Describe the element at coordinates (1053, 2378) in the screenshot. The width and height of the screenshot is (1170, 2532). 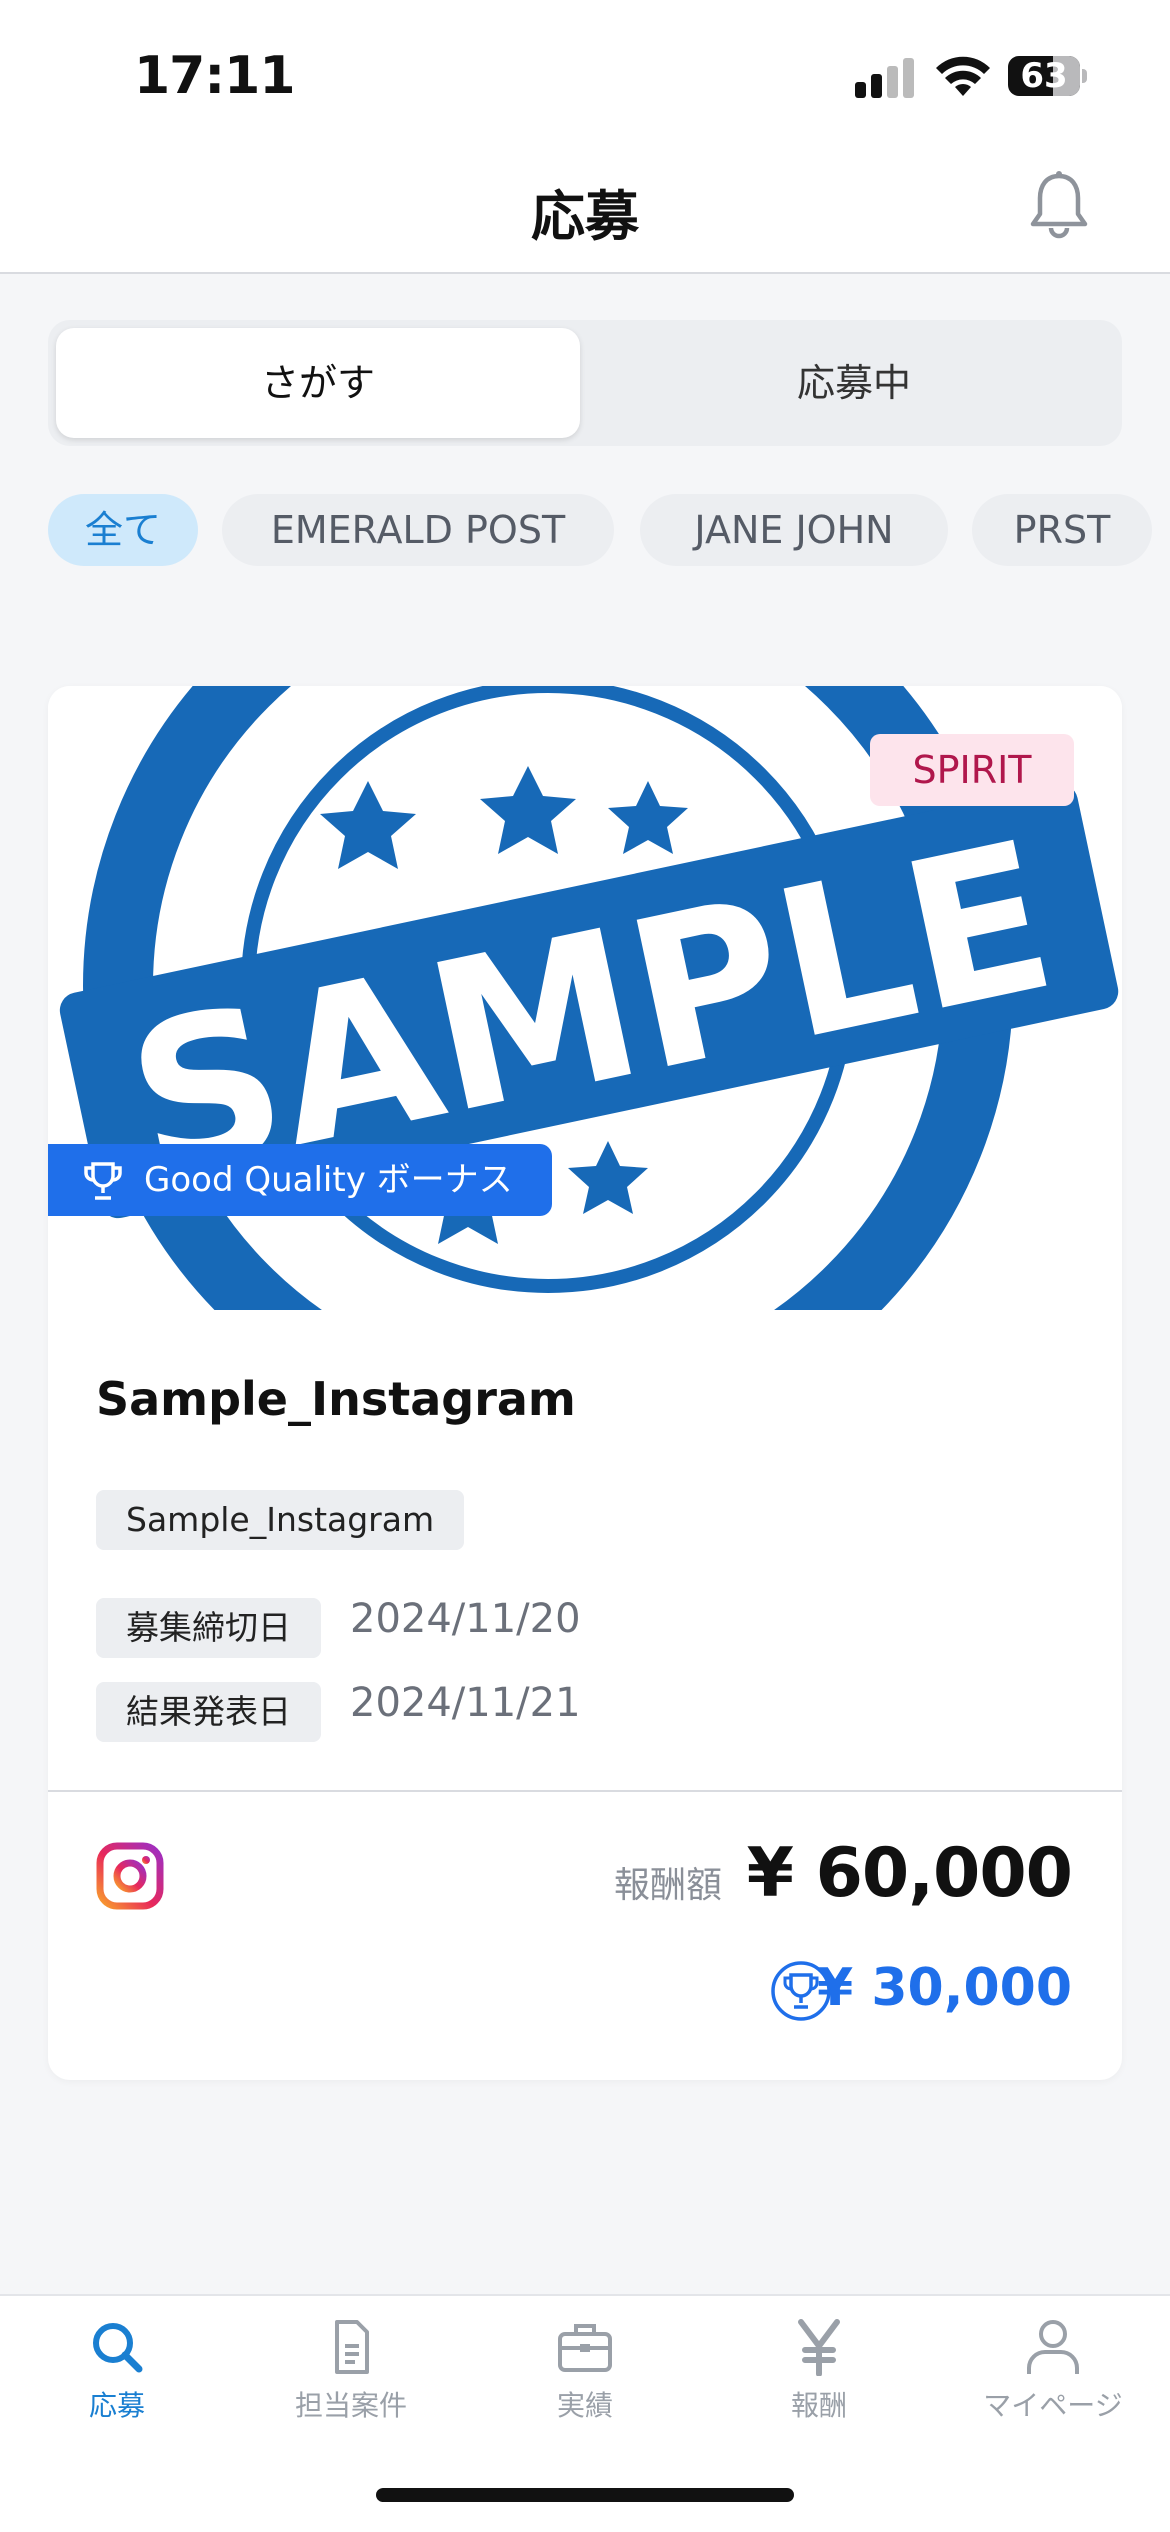
I see `tabbar-item-mypage: マイページ` at that location.